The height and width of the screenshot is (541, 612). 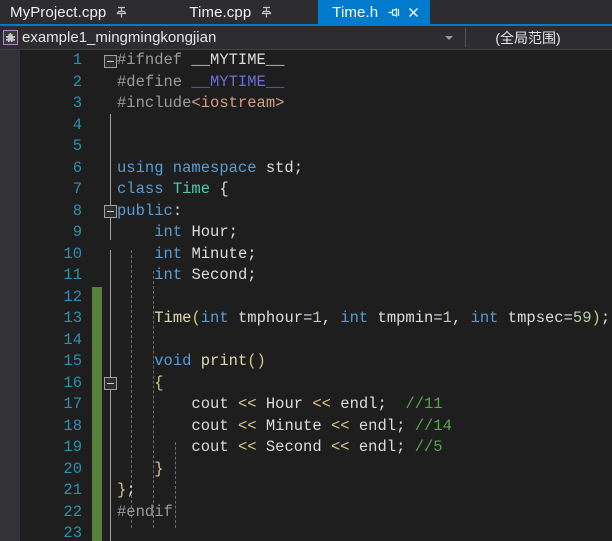 What do you see at coordinates (220, 12) in the screenshot?
I see `tab-label: Time.cpp` at bounding box center [220, 12].